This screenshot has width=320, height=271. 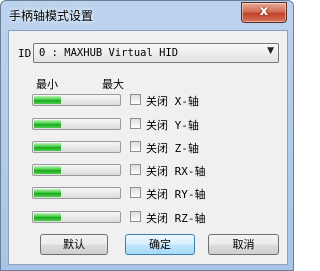 I want to click on device-select: 0 : MAXHUB Virtual HID ▼, so click(x=156, y=53).